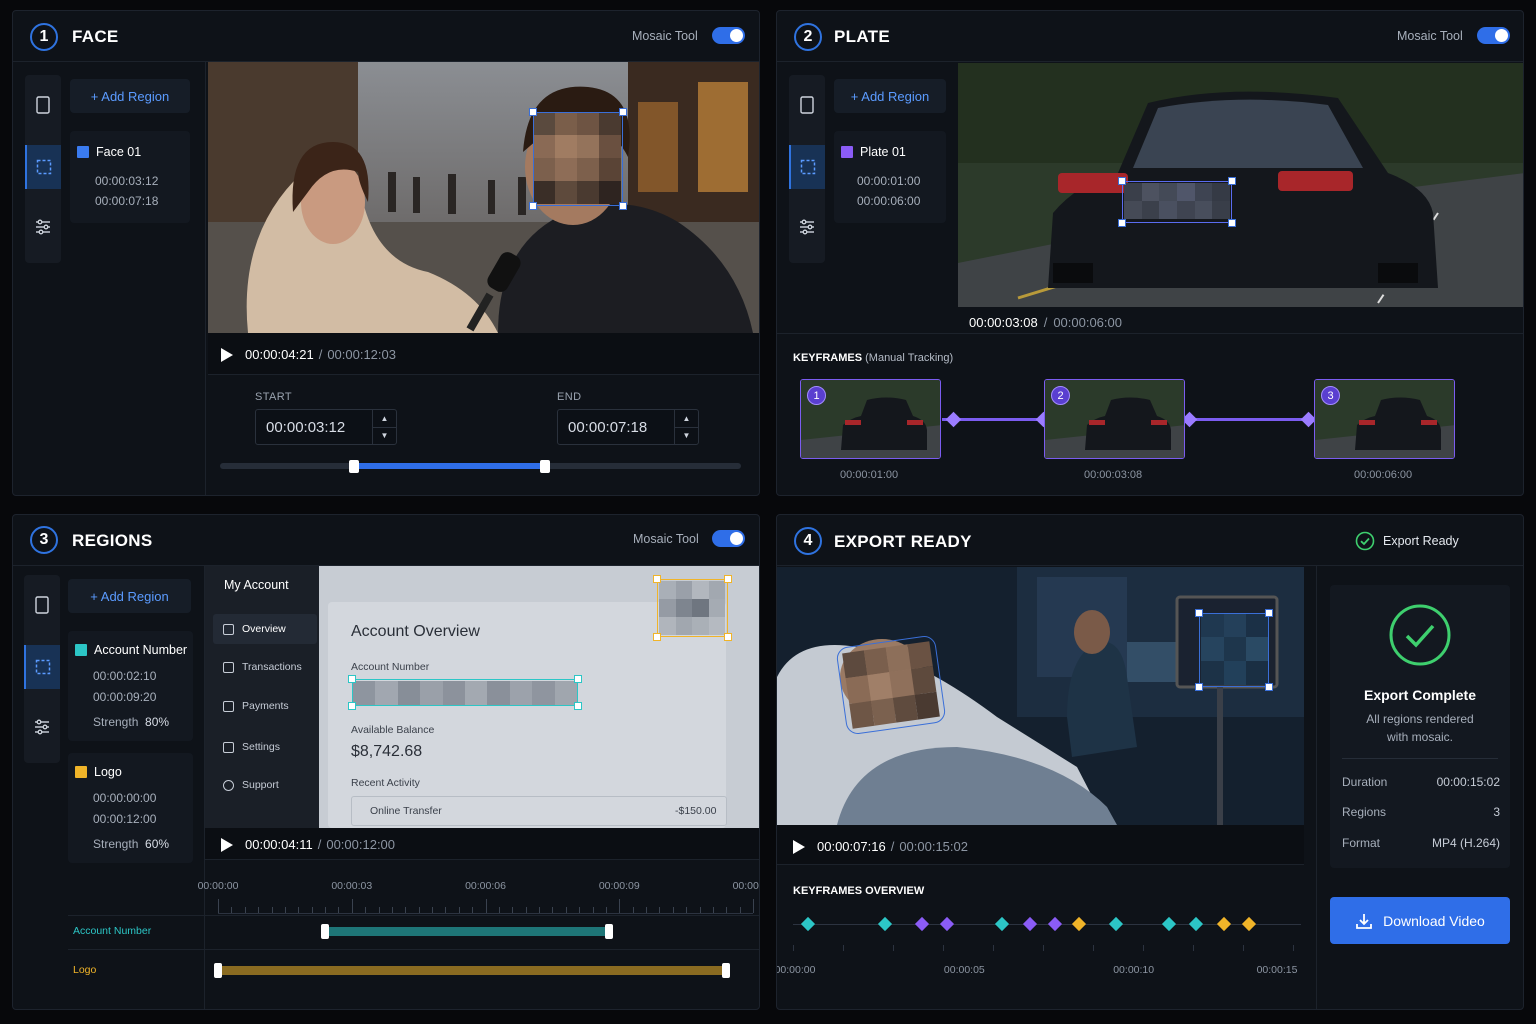  Describe the element at coordinates (953, 419) in the screenshot. I see `keyframe-marker` at that location.